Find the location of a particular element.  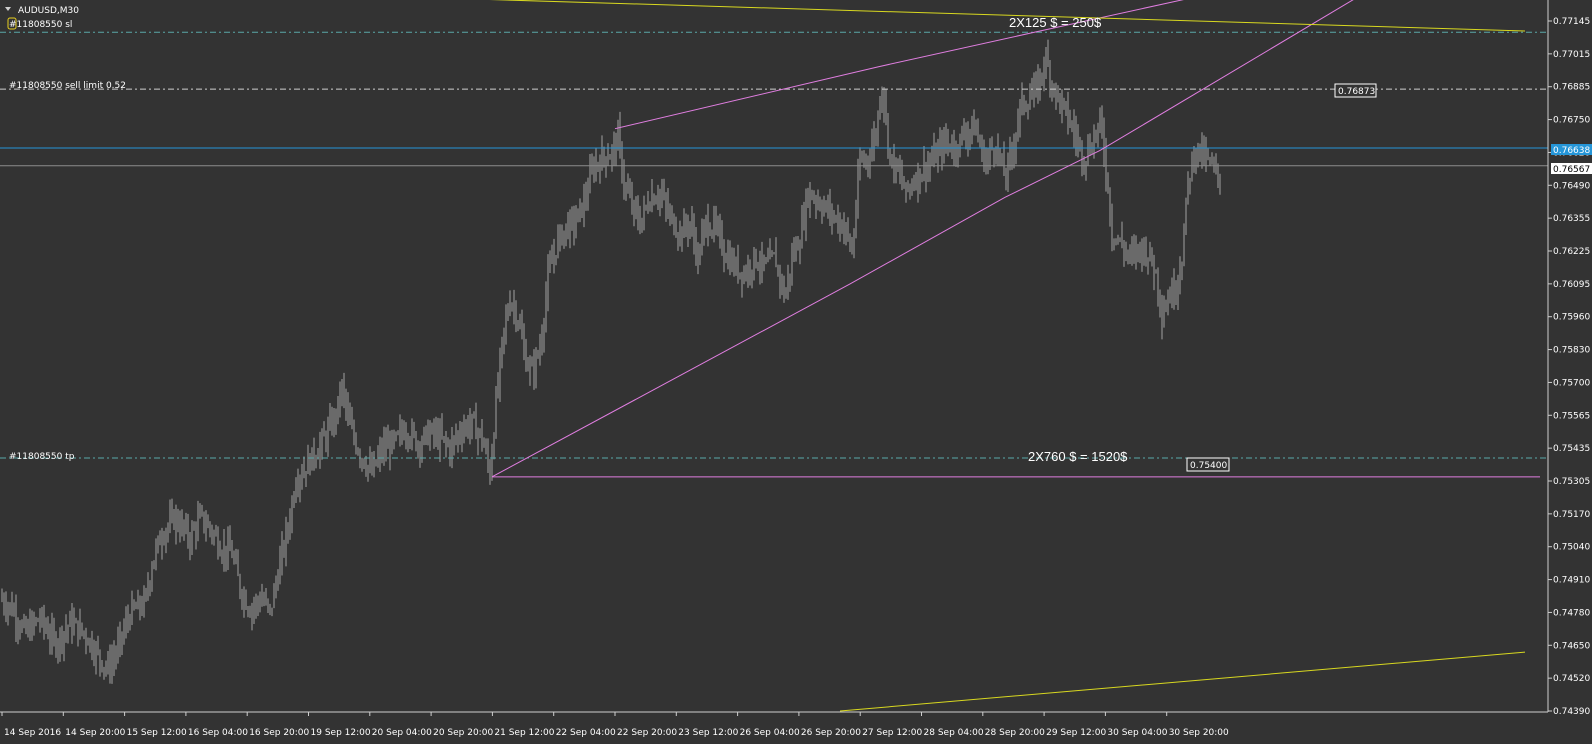

ask-price-tag-text: 0.76567 is located at coordinates (1571, 170).